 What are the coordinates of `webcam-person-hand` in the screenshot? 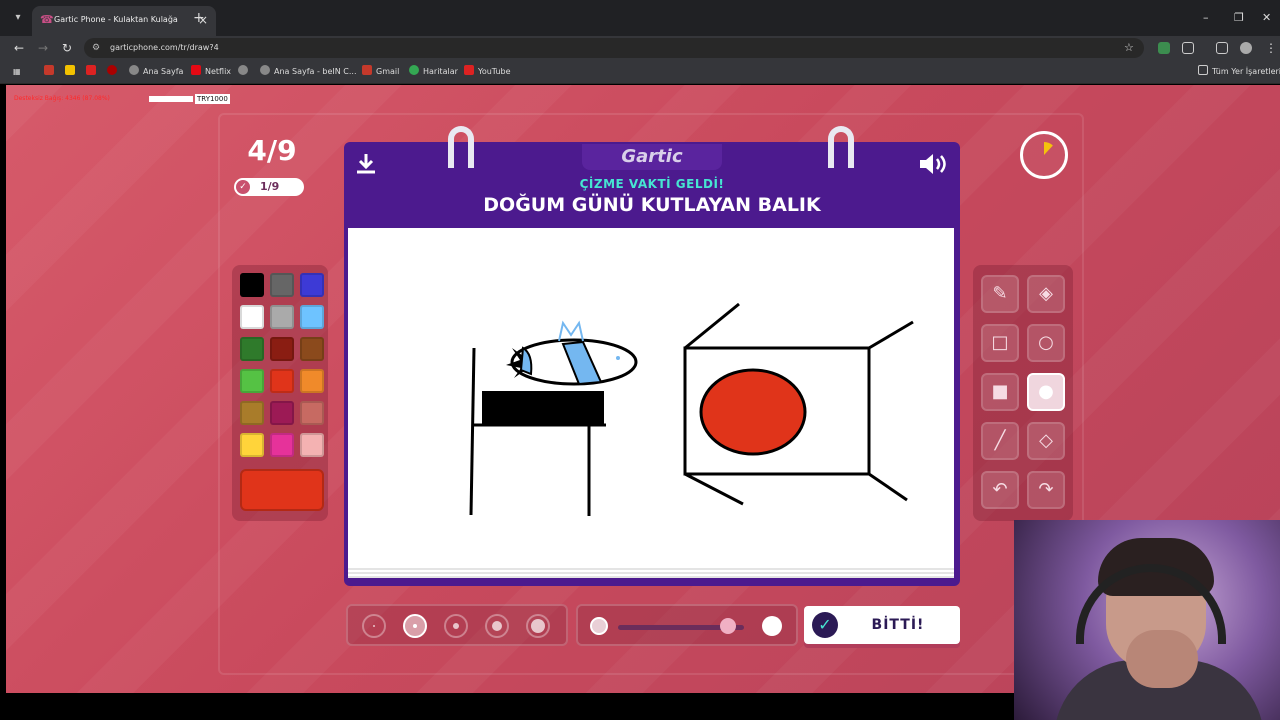 It's located at (1162, 659).